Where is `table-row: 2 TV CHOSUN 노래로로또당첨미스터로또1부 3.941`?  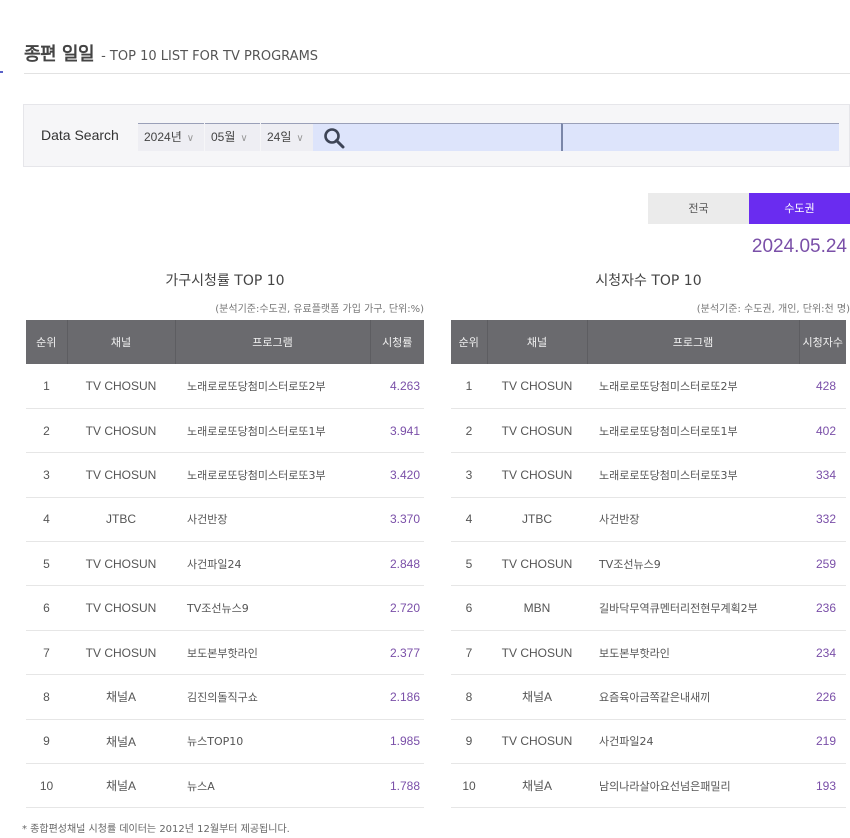 table-row: 2 TV CHOSUN 노래로로또당첨미스터로또1부 3.941 is located at coordinates (225, 431).